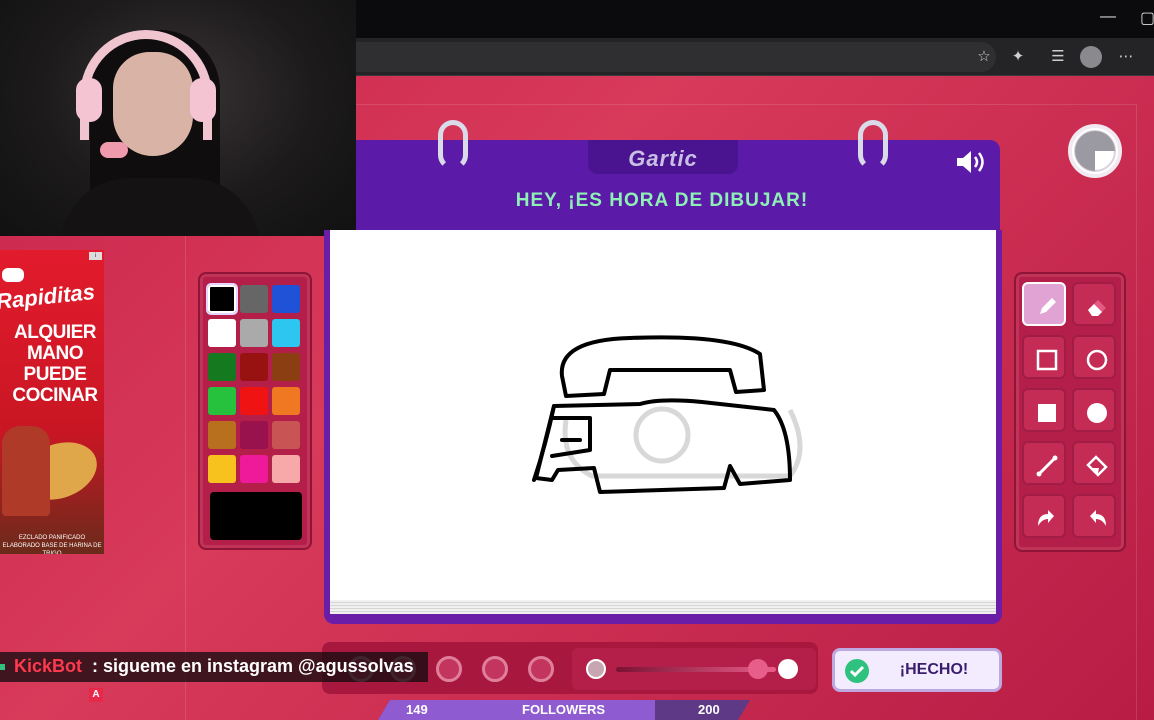 Image resolution: width=1154 pixels, height=720 pixels. I want to click on chat-badge: A, so click(96, 695).